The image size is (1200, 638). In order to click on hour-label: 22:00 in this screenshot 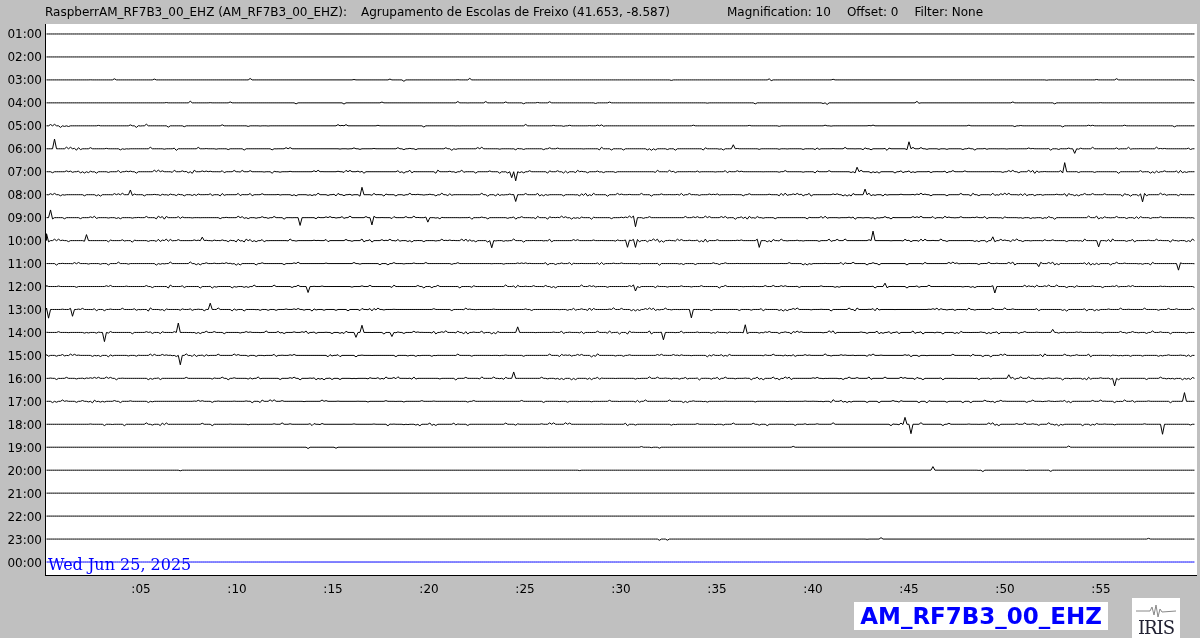, I will do `click(24, 518)`.